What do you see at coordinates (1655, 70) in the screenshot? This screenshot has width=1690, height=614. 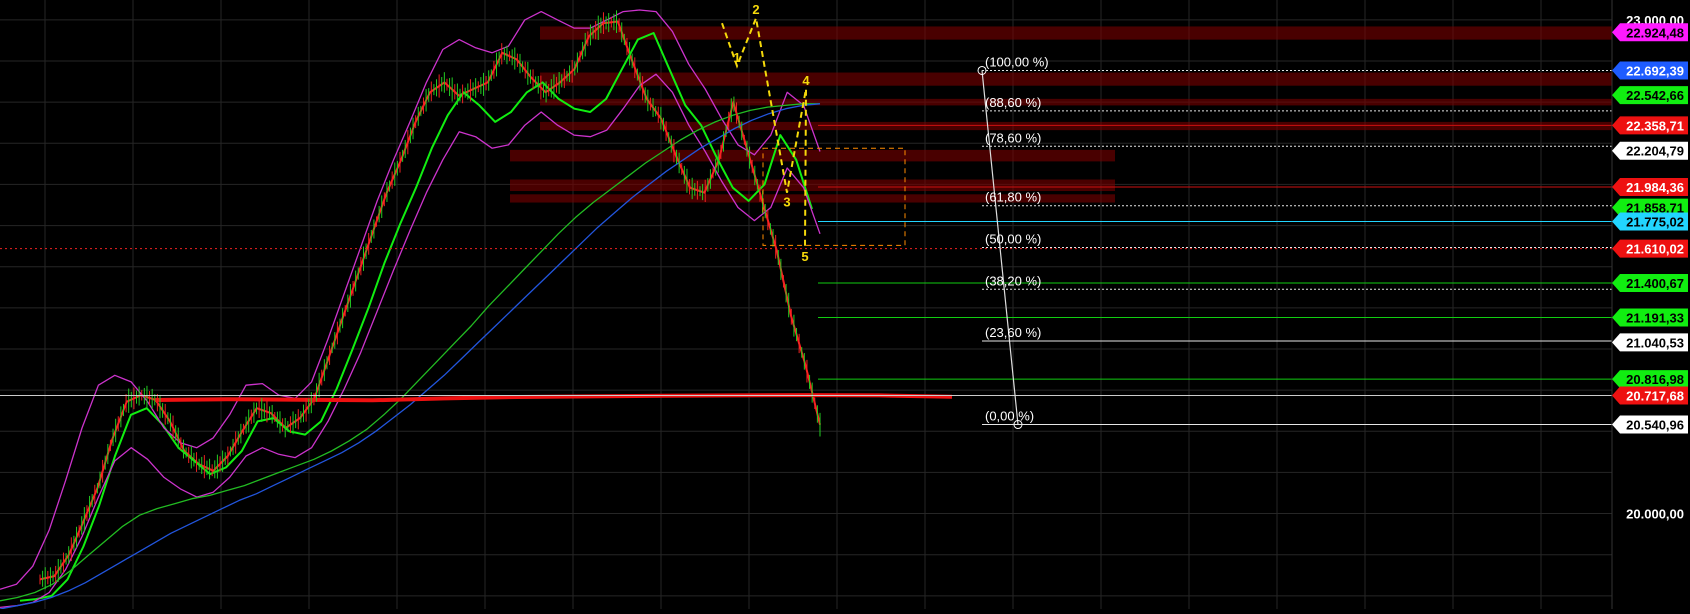 I see `price-tag-label: 22.692,39` at bounding box center [1655, 70].